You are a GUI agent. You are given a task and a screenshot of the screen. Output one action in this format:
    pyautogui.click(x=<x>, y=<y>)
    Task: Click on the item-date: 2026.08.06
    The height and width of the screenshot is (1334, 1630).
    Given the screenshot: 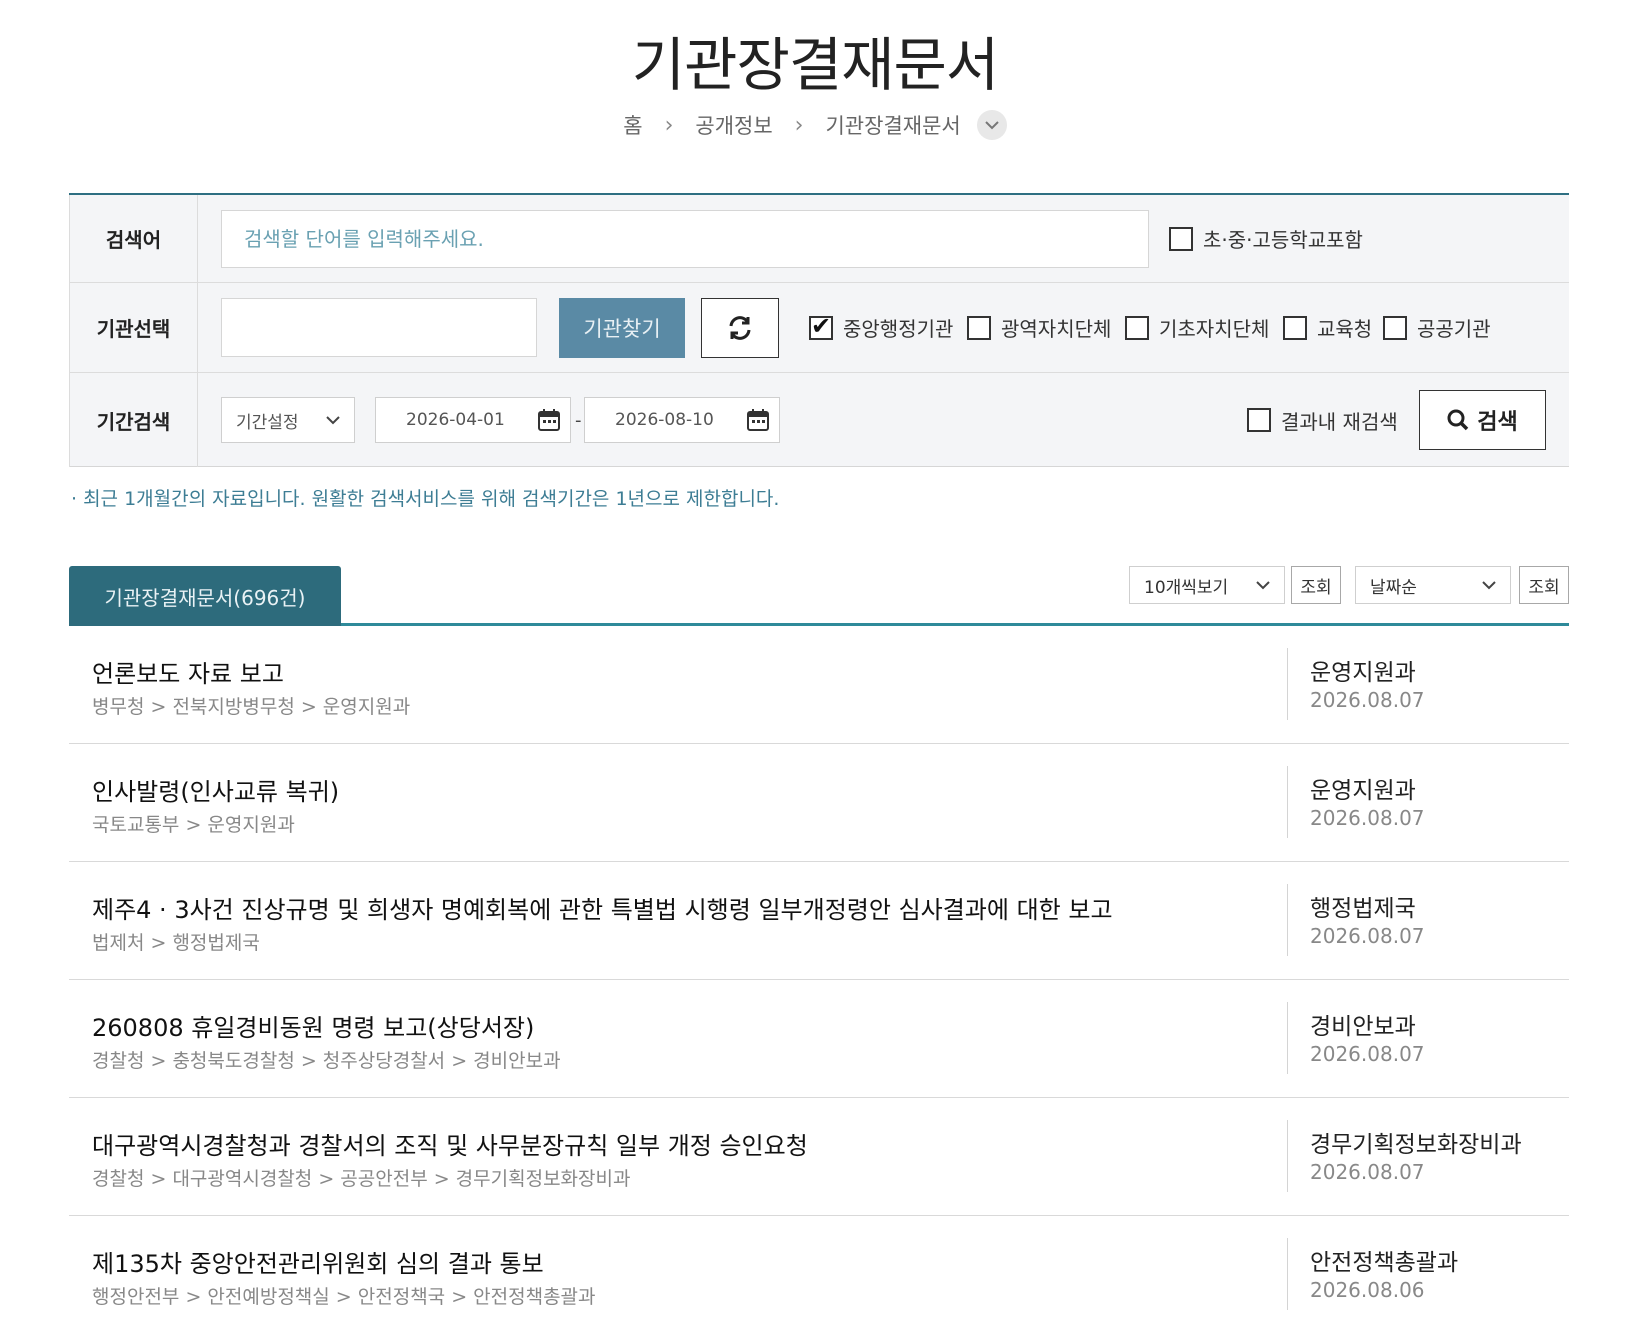 What is the action you would take?
    pyautogui.click(x=1367, y=1290)
    